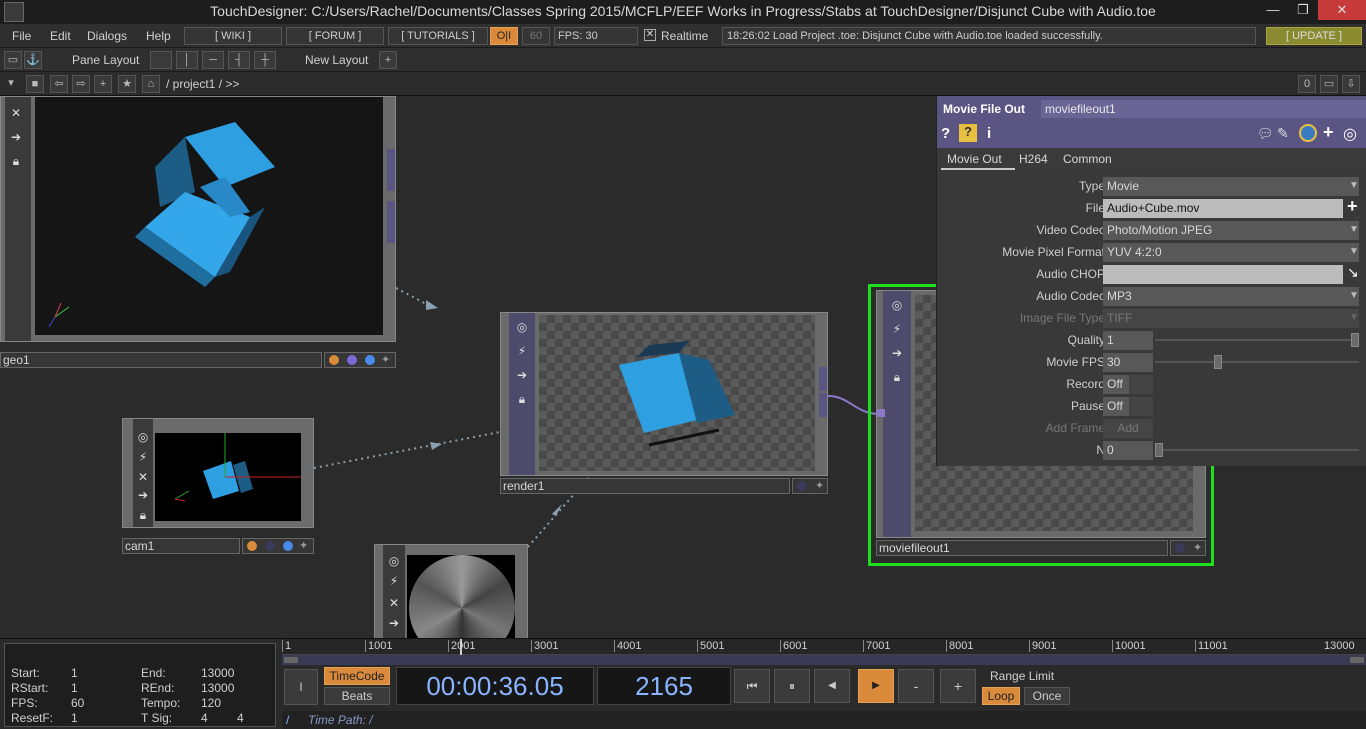  What do you see at coordinates (824, 660) in the screenshot?
I see `timeline-range-bar` at bounding box center [824, 660].